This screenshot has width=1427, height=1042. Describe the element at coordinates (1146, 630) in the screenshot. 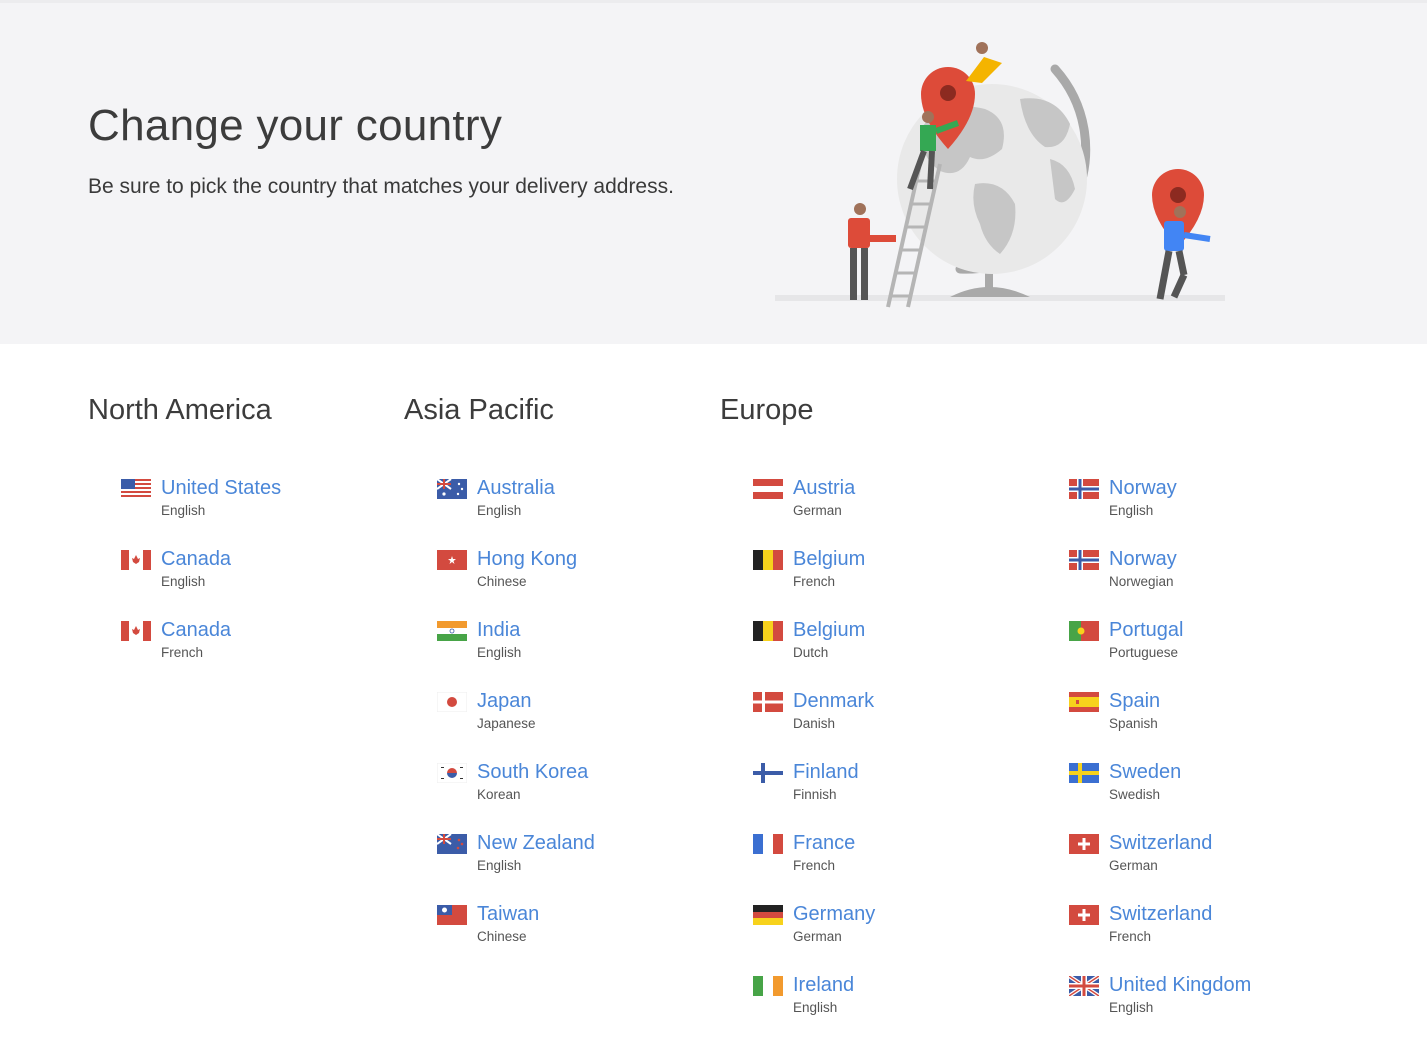

I see `country-name: Portugal` at that location.